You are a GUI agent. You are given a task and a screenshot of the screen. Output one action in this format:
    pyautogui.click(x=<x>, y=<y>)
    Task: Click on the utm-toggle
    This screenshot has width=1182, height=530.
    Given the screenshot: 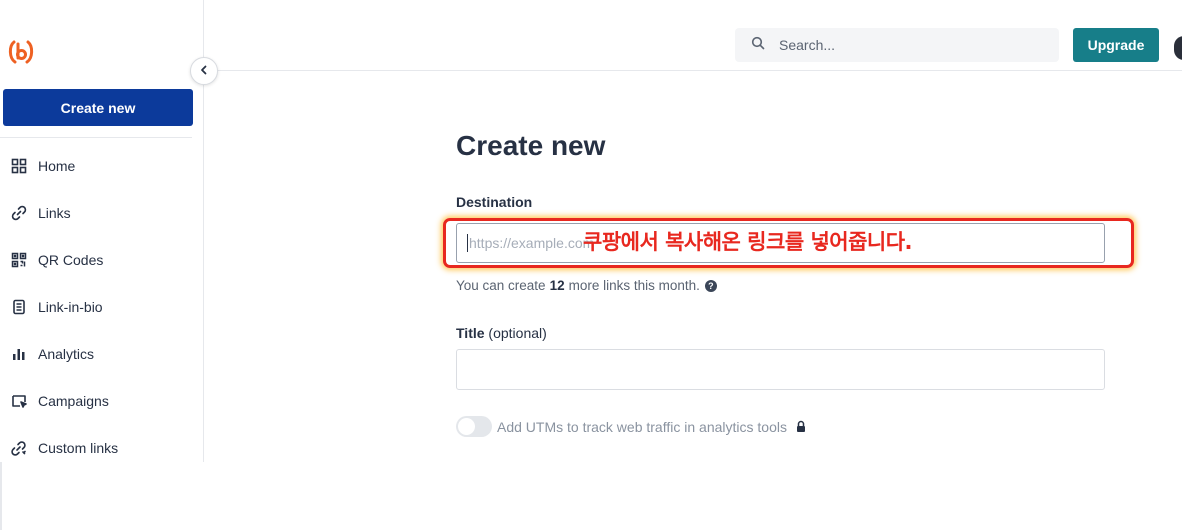 What is the action you would take?
    pyautogui.click(x=474, y=426)
    